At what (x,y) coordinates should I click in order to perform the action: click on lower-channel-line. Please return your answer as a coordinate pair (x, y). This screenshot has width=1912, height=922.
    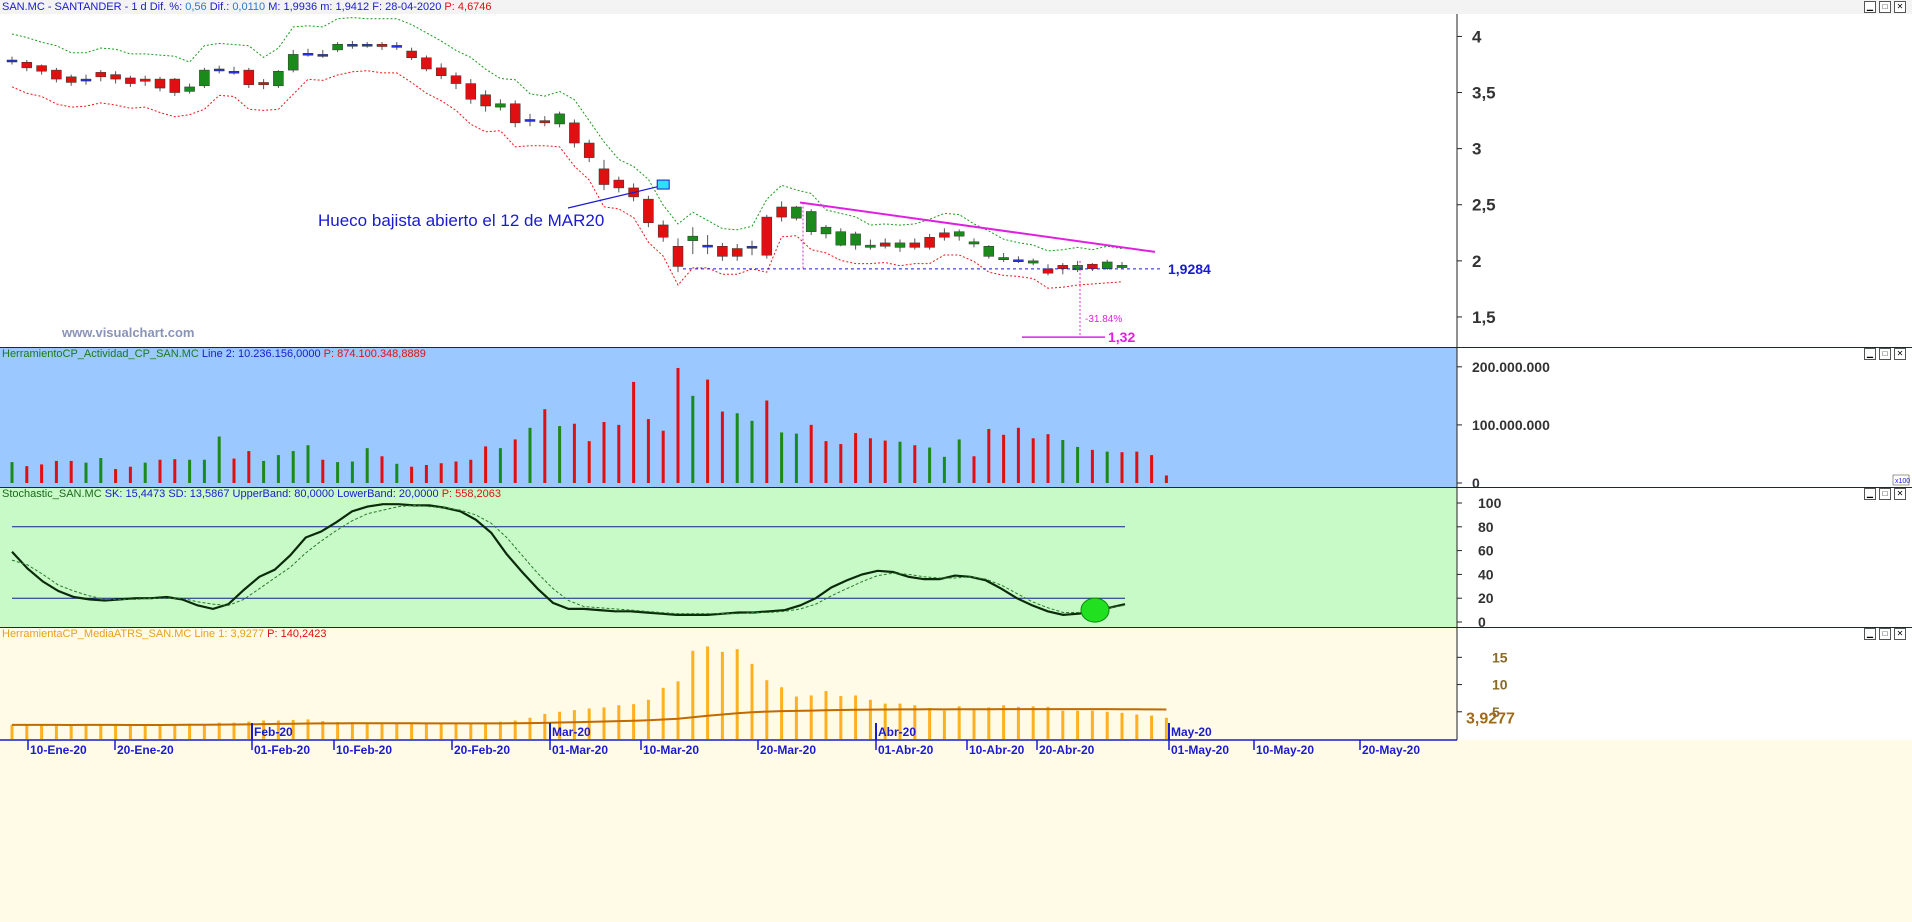
    Looking at the image, I should click on (567, 179).